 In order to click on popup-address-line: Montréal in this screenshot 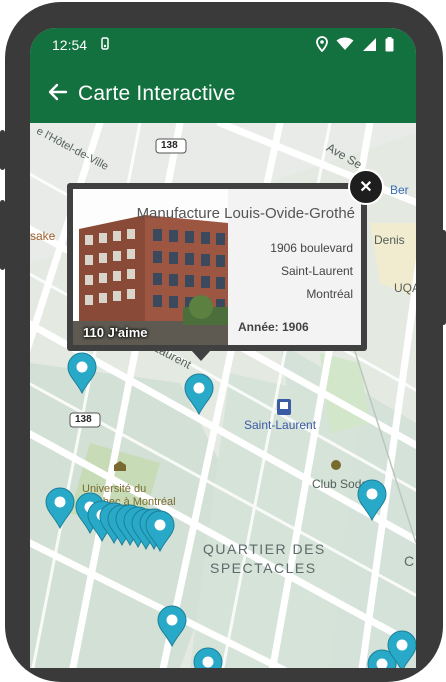, I will do `click(329, 294)`.